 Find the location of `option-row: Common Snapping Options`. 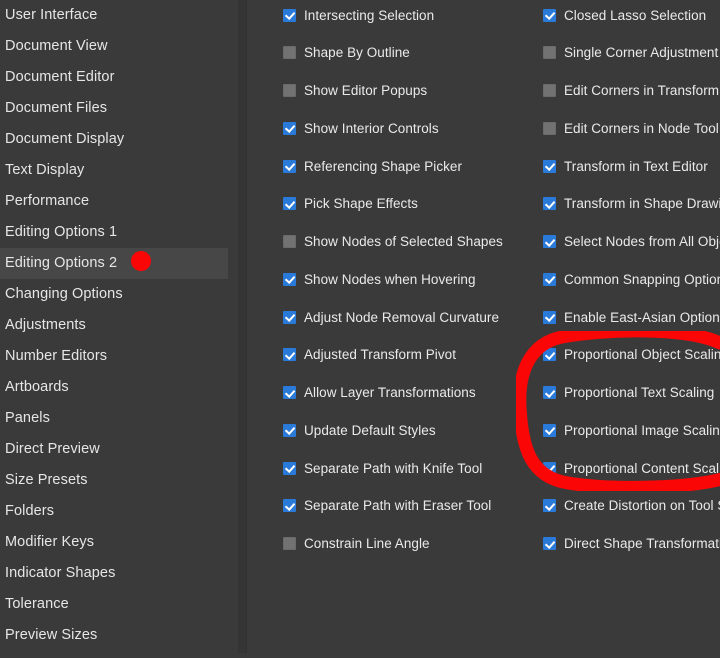

option-row: Common Snapping Options is located at coordinates (631, 279).